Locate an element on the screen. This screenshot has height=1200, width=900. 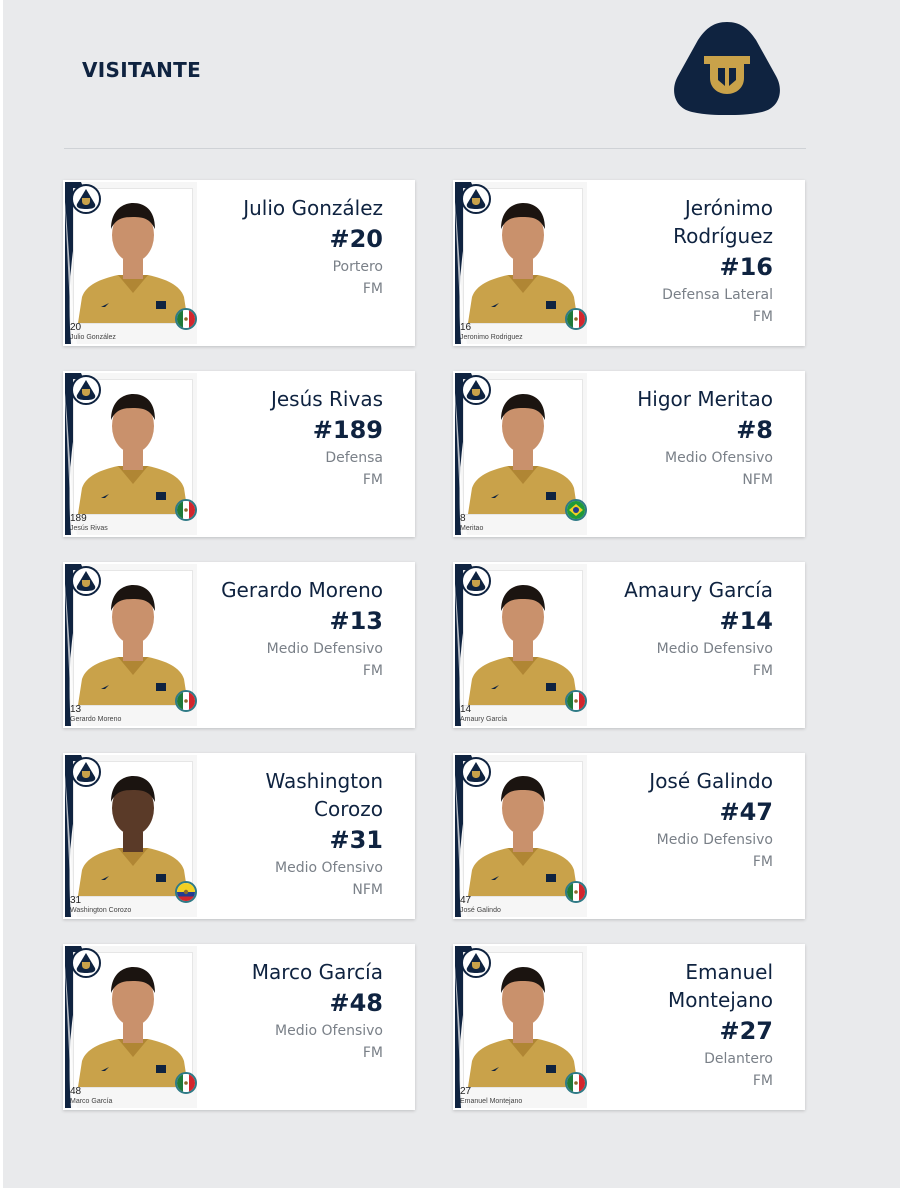
player-position: Defensa is located at coordinates (354, 458).